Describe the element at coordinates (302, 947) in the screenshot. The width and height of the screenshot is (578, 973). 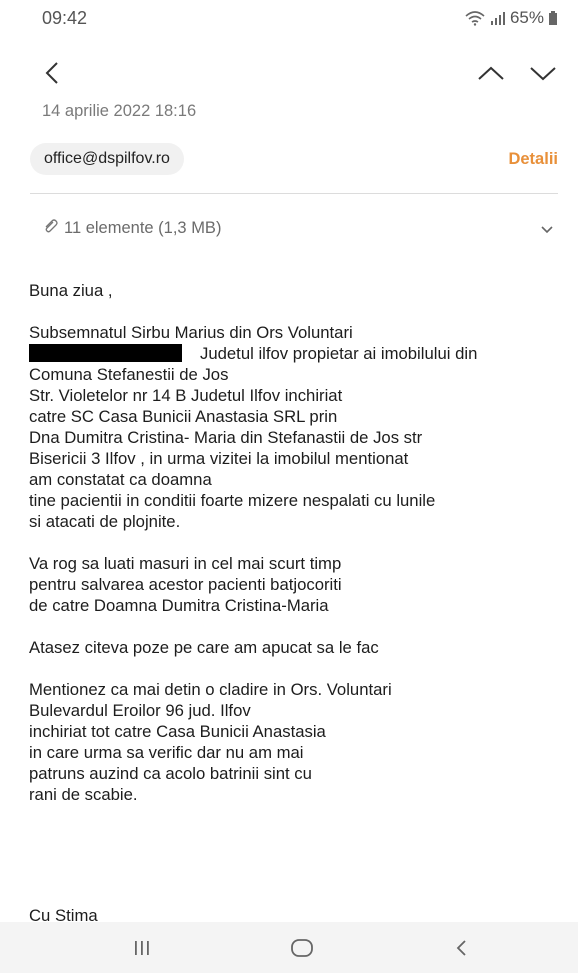
I see `home-icon` at that location.